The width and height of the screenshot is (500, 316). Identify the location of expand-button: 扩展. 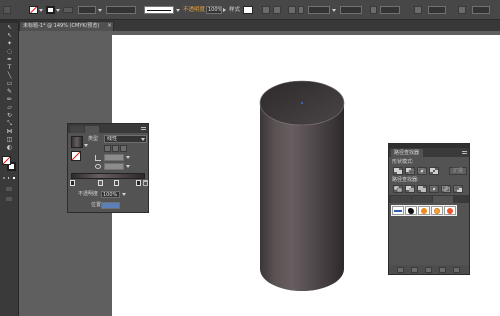
(458, 171).